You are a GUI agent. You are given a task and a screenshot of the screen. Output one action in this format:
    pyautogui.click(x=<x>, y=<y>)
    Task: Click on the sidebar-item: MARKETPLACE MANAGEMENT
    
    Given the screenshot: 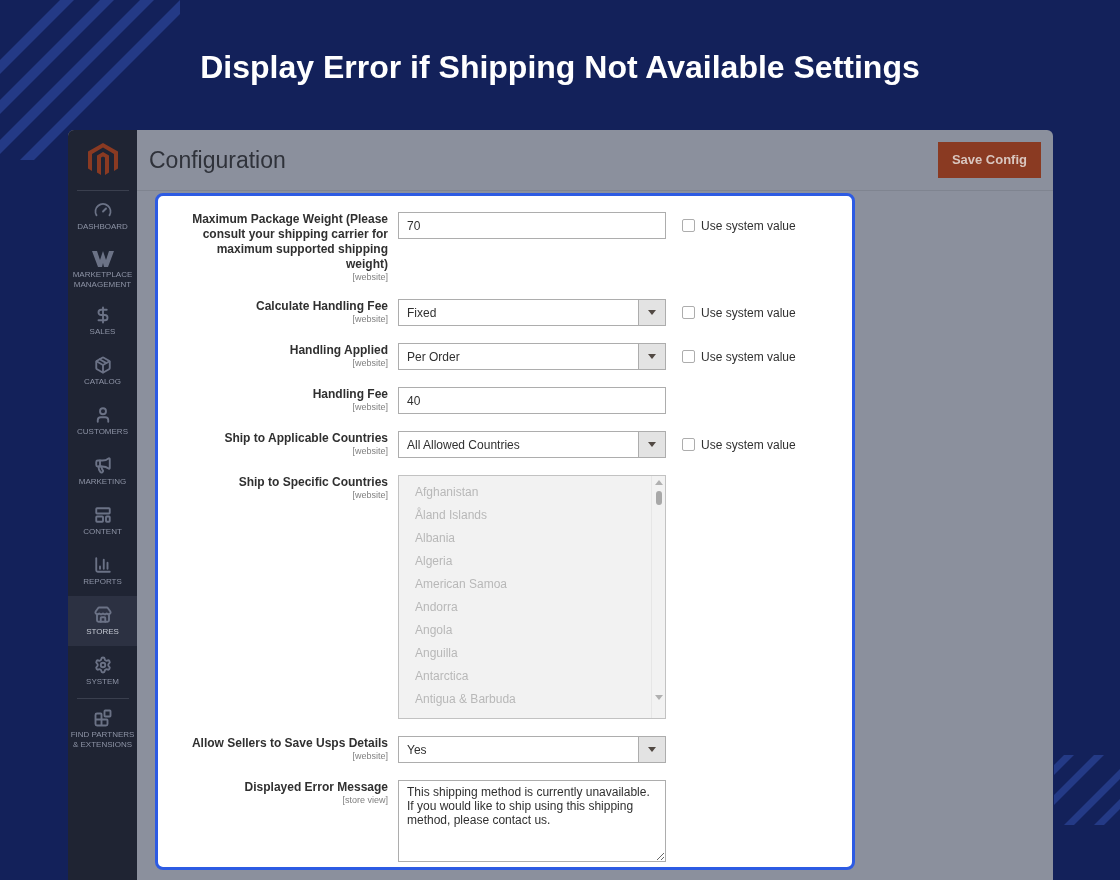 What is the action you would take?
    pyautogui.click(x=102, y=268)
    